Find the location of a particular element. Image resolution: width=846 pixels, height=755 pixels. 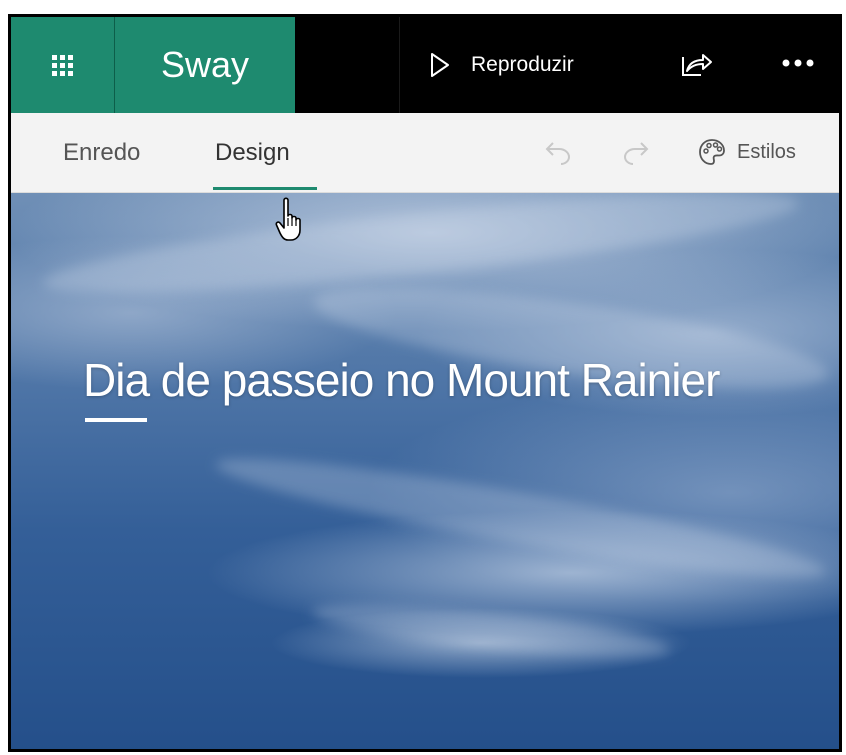

toolbar-divider is located at coordinates (399, 65).